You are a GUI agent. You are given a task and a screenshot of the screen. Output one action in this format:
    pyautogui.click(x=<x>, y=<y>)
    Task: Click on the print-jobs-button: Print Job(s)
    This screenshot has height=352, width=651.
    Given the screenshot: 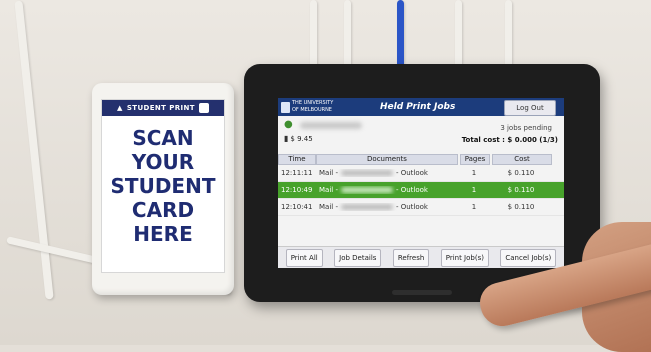 What is the action you would take?
    pyautogui.click(x=464, y=257)
    